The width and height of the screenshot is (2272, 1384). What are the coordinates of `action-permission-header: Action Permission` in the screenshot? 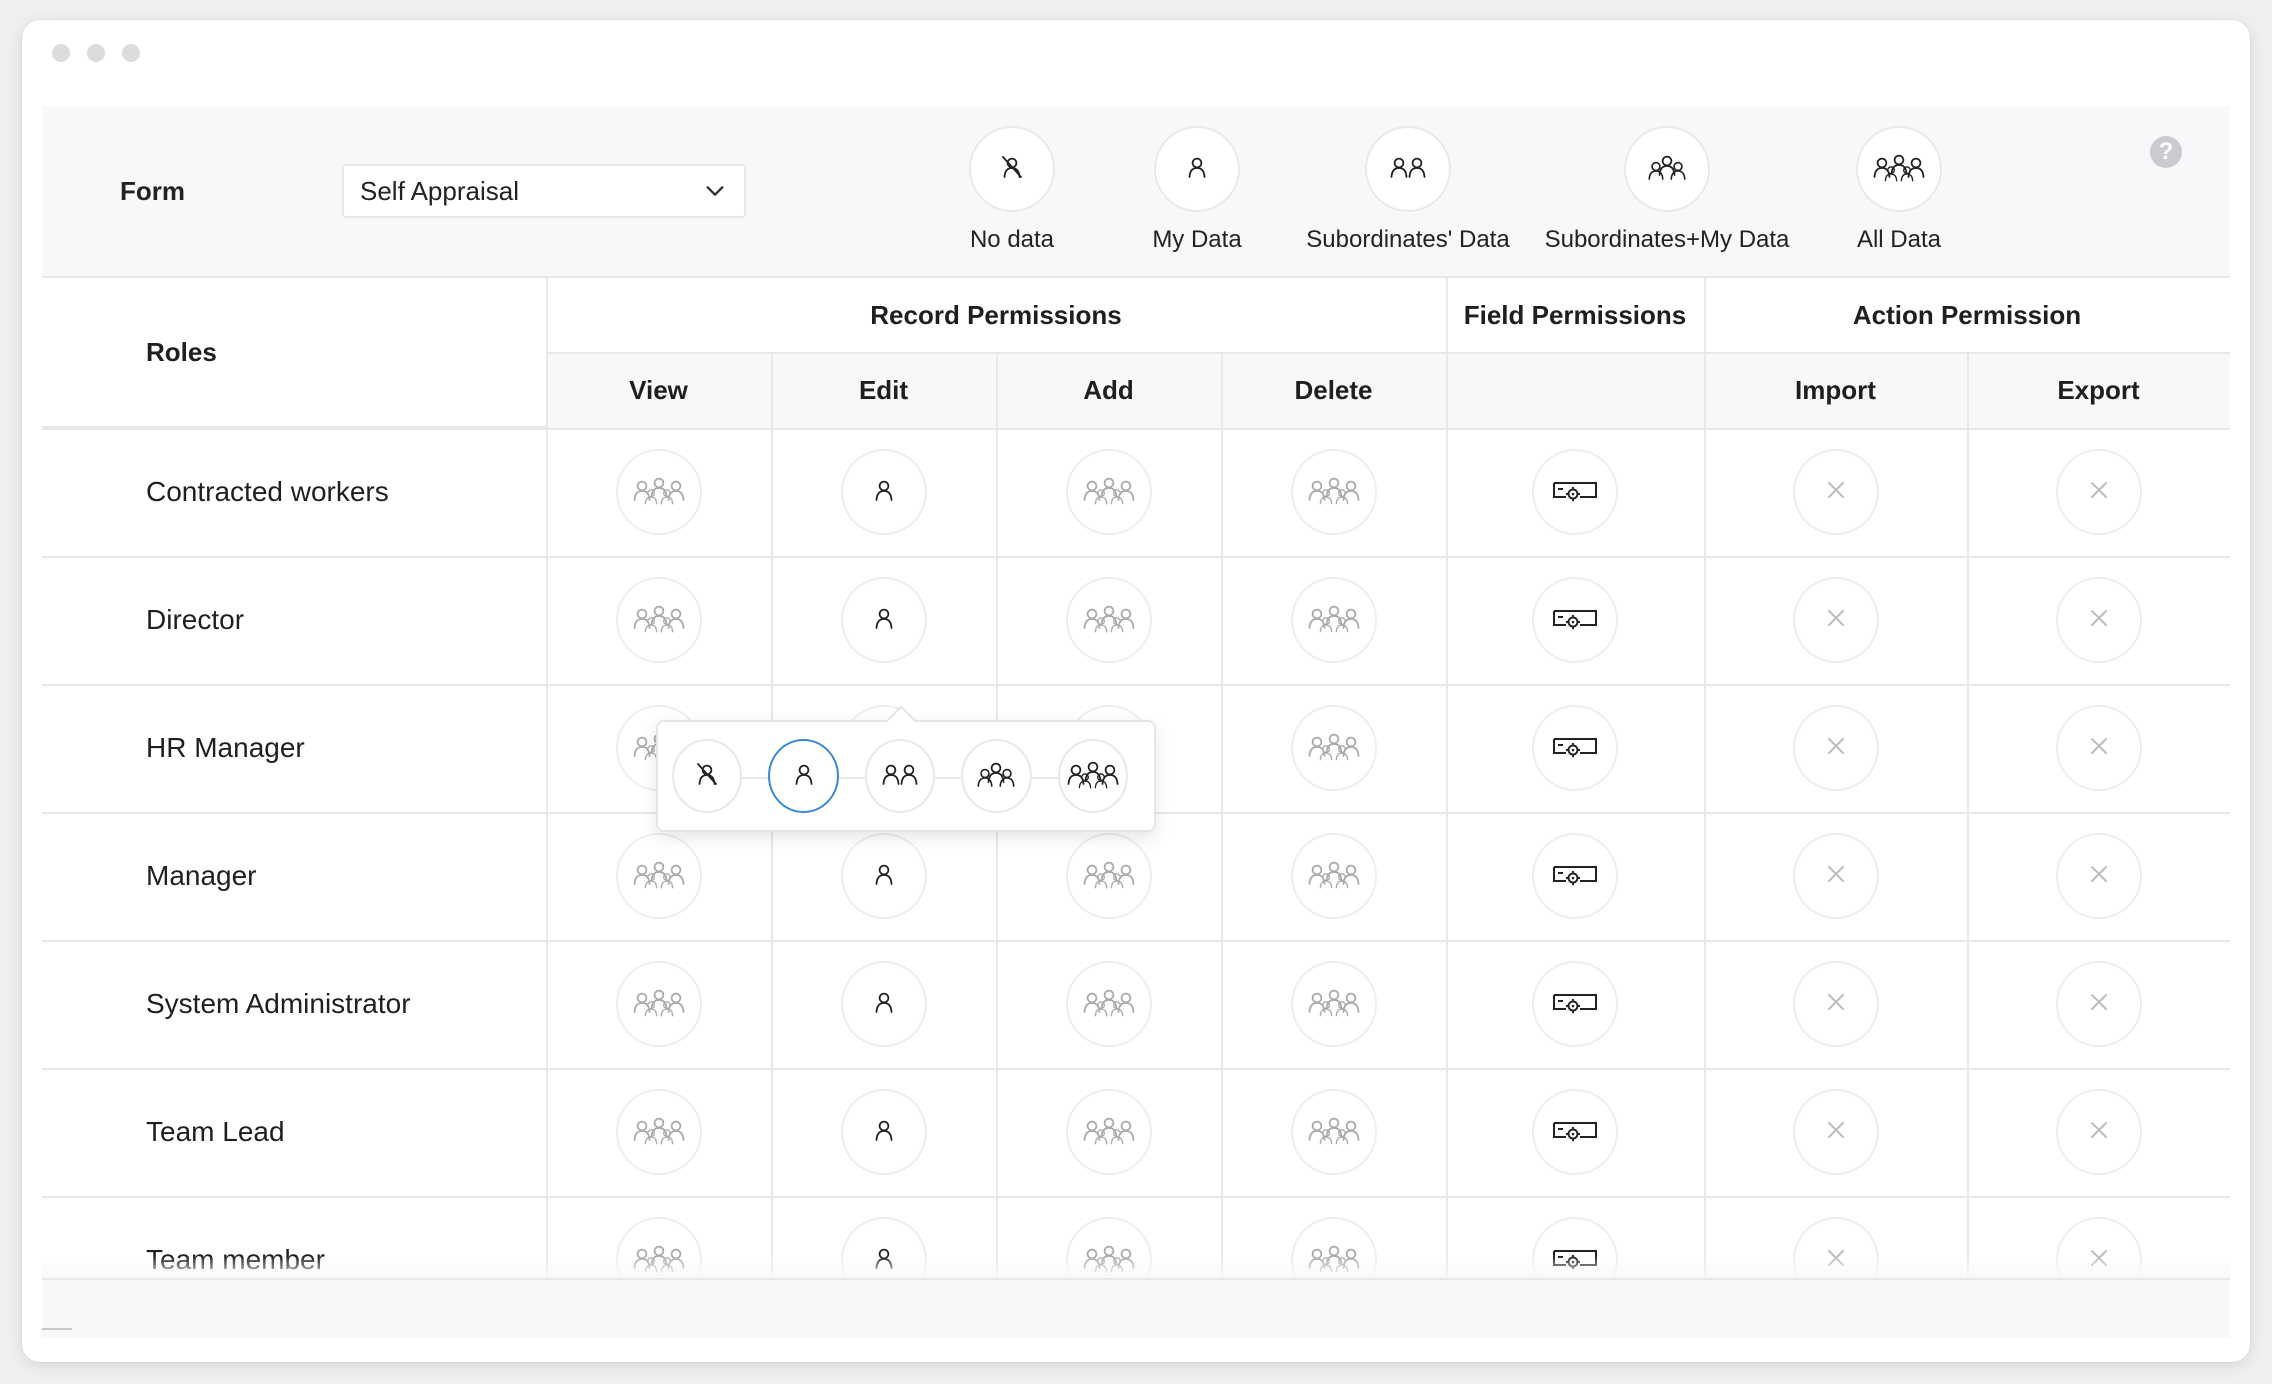 It's located at (1967, 314).